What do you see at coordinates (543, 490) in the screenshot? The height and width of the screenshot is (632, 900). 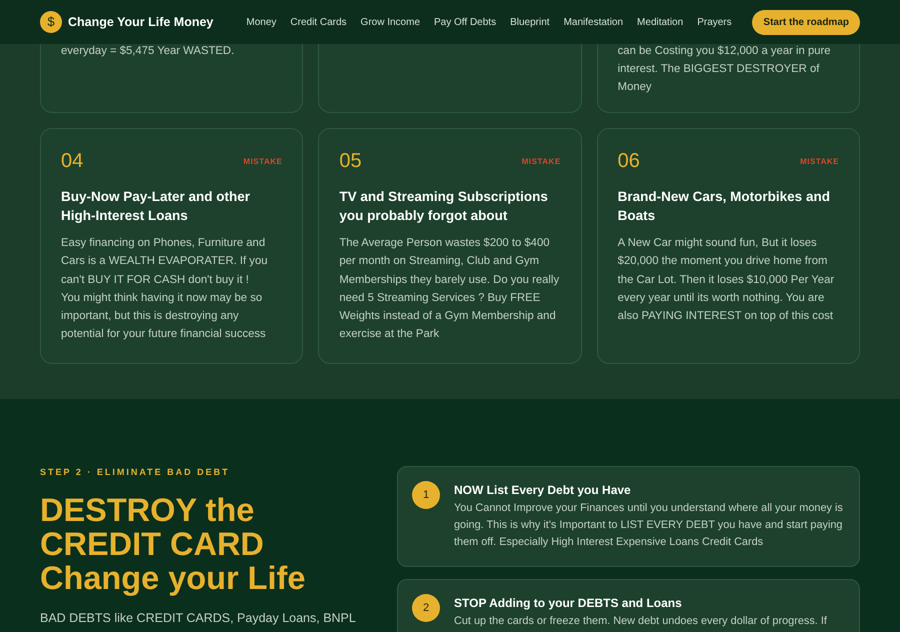 I see `step-title: NOW List Every Debt you Have` at bounding box center [543, 490].